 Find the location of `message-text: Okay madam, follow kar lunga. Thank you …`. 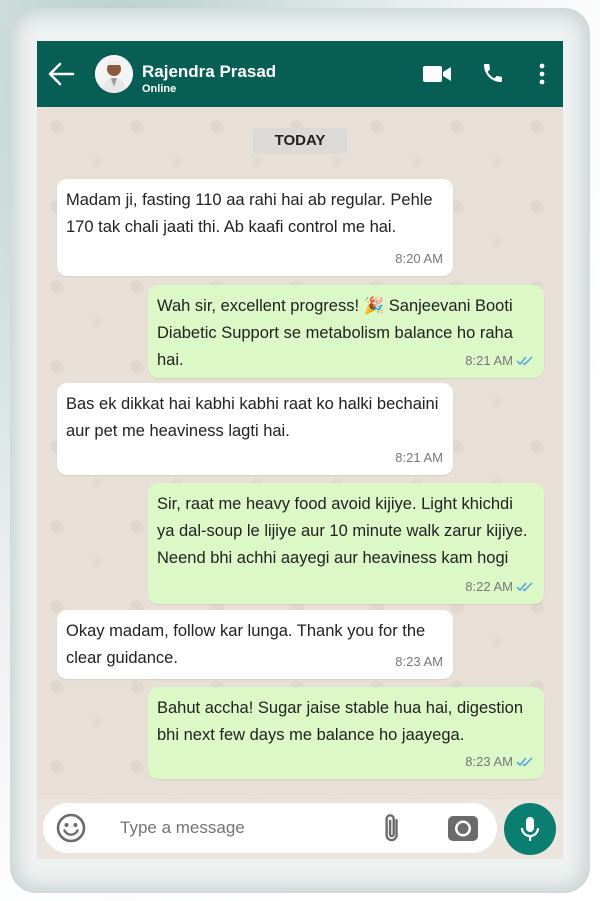

message-text: Okay madam, follow kar lunga. Thank you … is located at coordinates (246, 644).